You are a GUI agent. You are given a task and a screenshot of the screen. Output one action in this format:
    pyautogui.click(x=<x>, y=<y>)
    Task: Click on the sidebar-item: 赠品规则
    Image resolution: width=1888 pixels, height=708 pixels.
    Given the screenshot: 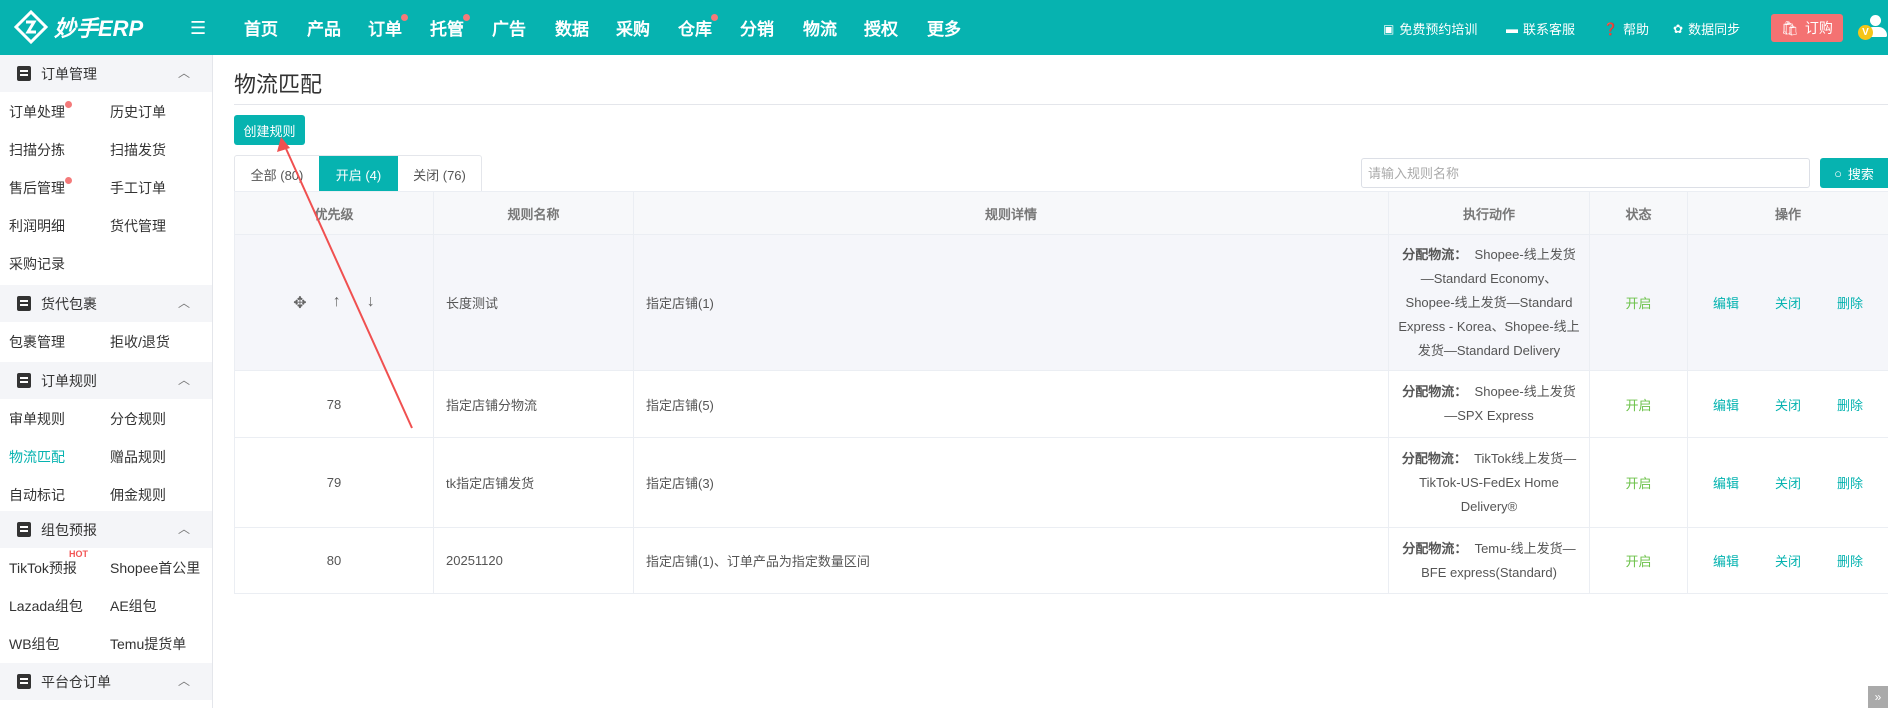 What is the action you would take?
    pyautogui.click(x=138, y=457)
    